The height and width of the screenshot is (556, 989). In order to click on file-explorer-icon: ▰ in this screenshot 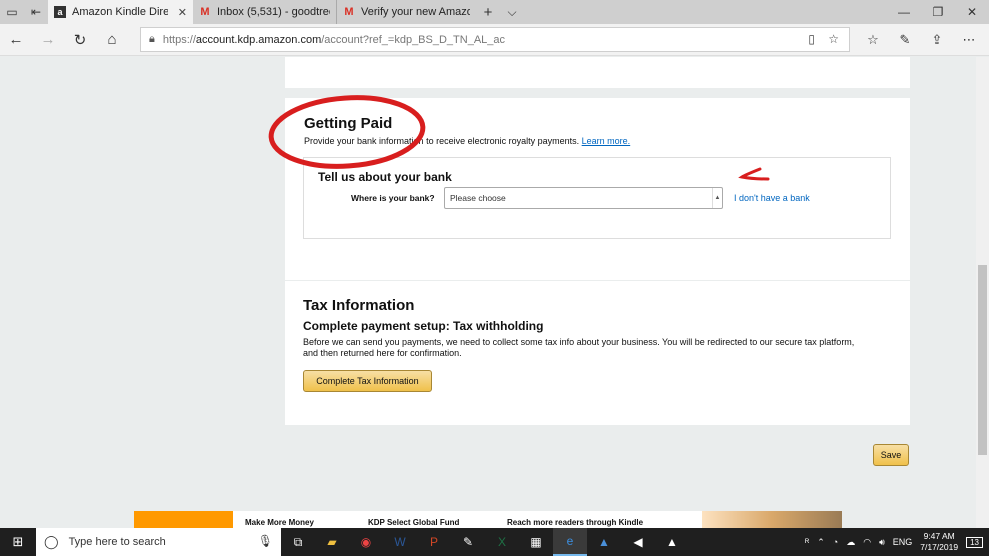, I will do `click(332, 542)`.